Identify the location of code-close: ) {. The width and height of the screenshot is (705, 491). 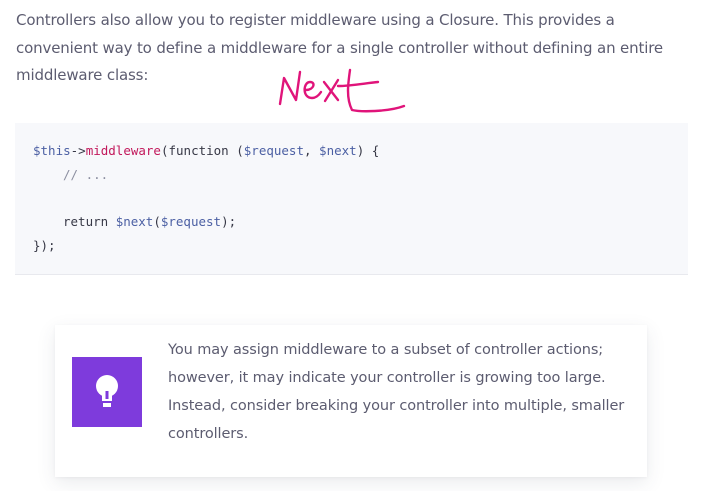
(368, 150).